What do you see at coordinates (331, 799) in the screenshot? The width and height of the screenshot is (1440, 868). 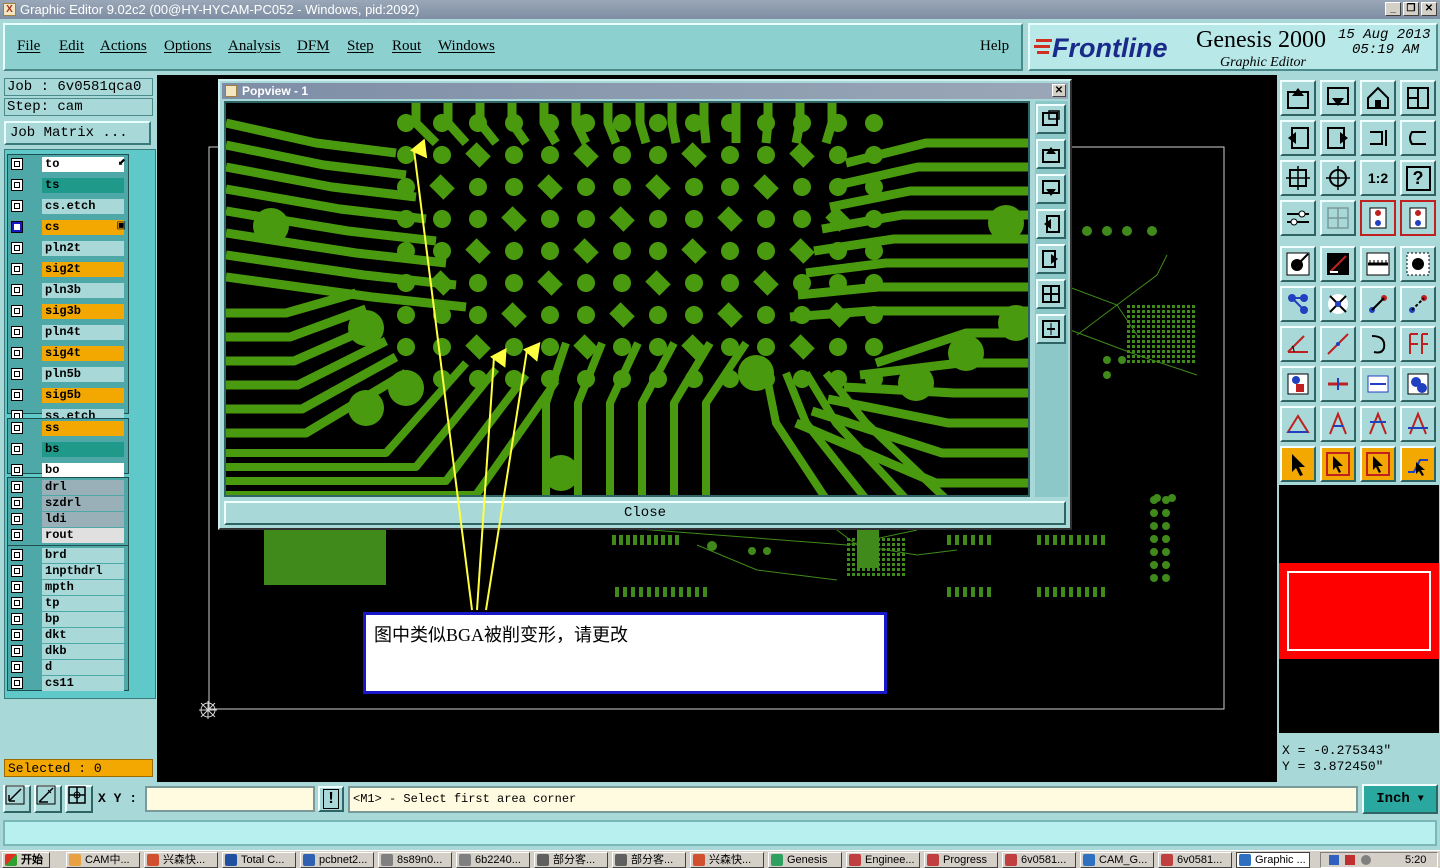 I see `alert-button: !` at bounding box center [331, 799].